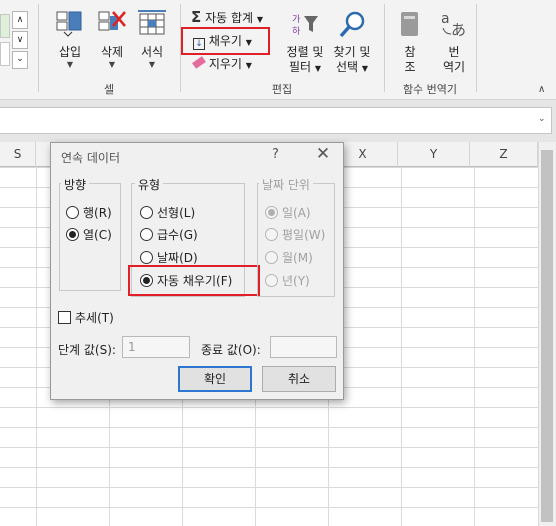 This screenshot has height=526, width=556. Describe the element at coordinates (454, 42) in the screenshot. I see `translator-button: a あ 번 역기` at that location.